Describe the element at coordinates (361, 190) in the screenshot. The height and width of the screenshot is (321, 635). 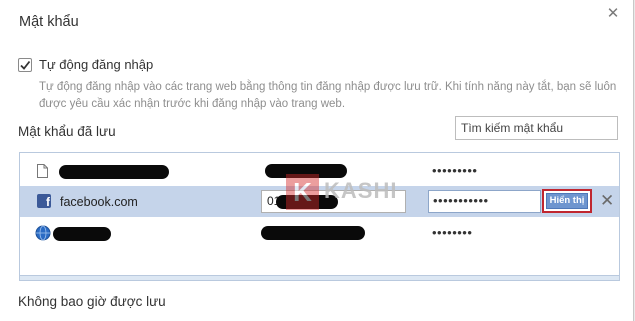
I see `watermark-text: KASHI` at that location.